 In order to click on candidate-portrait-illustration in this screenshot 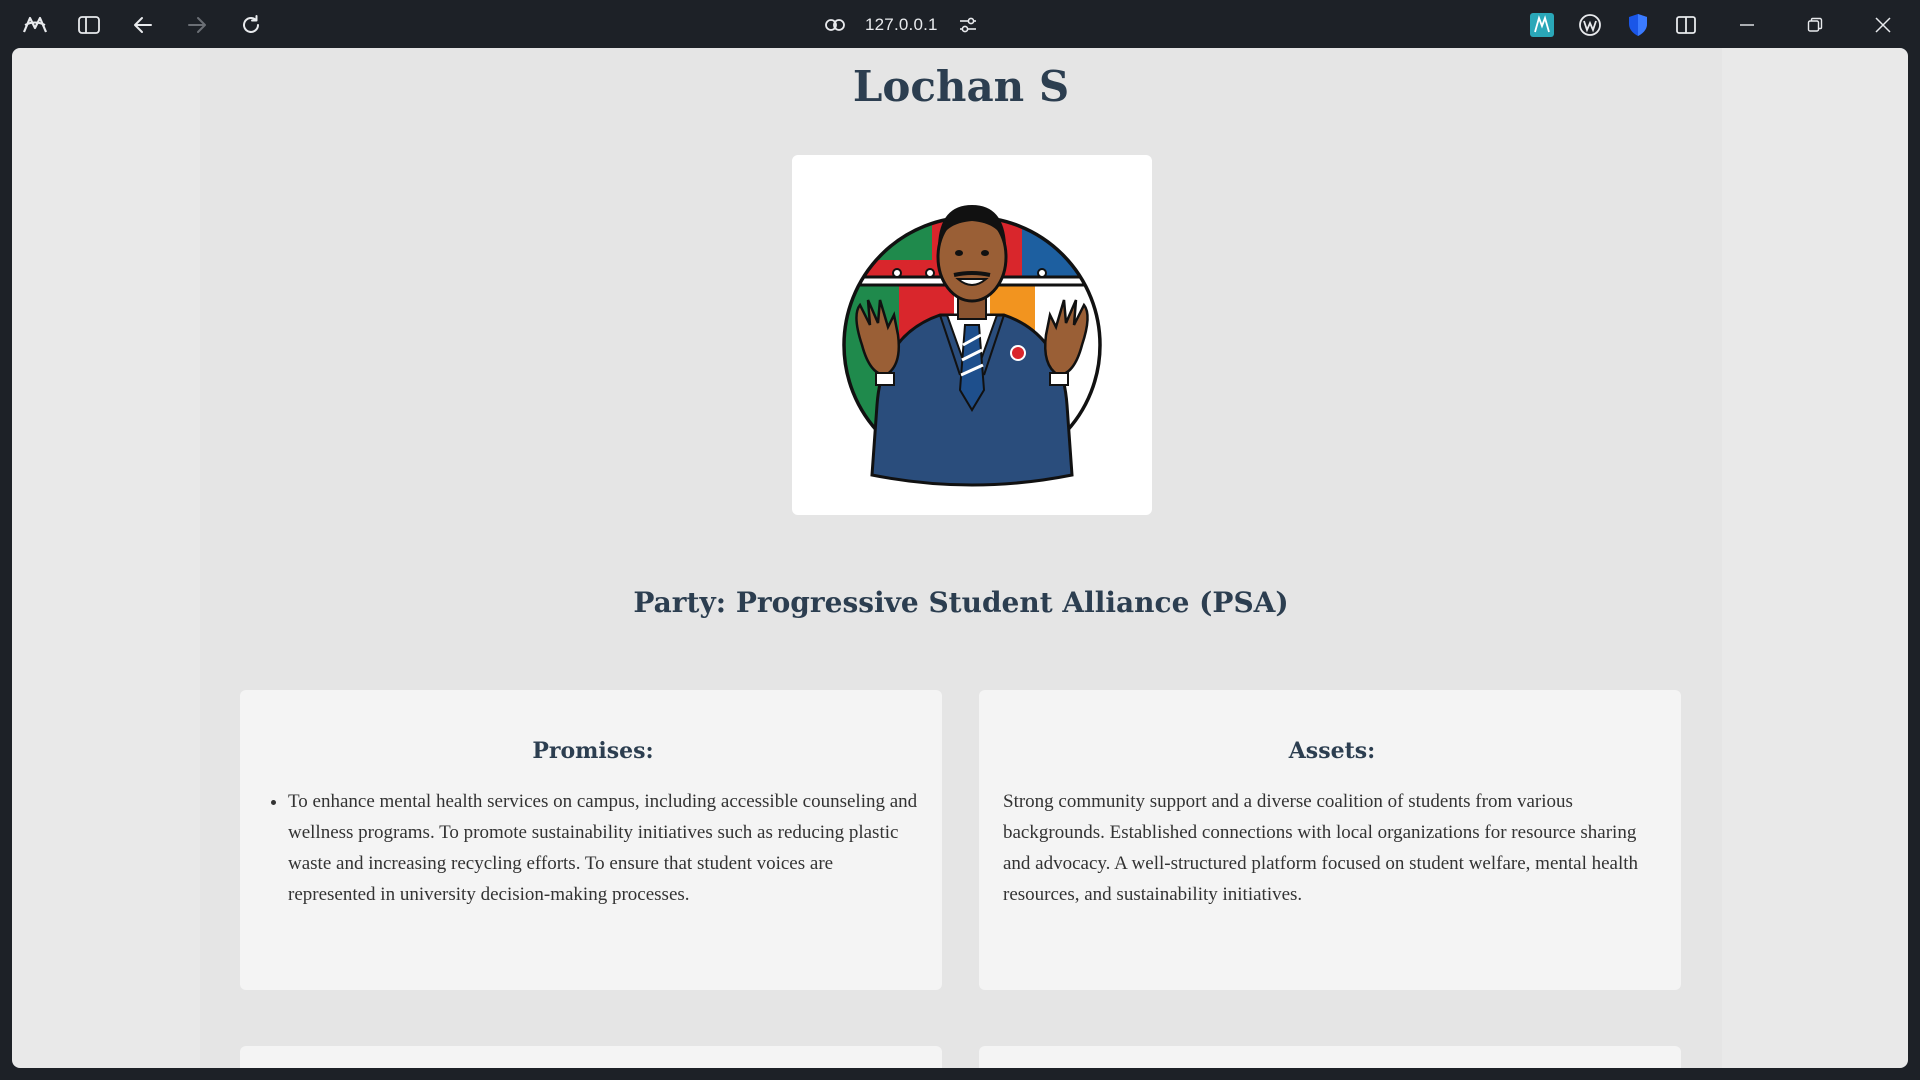, I will do `click(972, 346)`.